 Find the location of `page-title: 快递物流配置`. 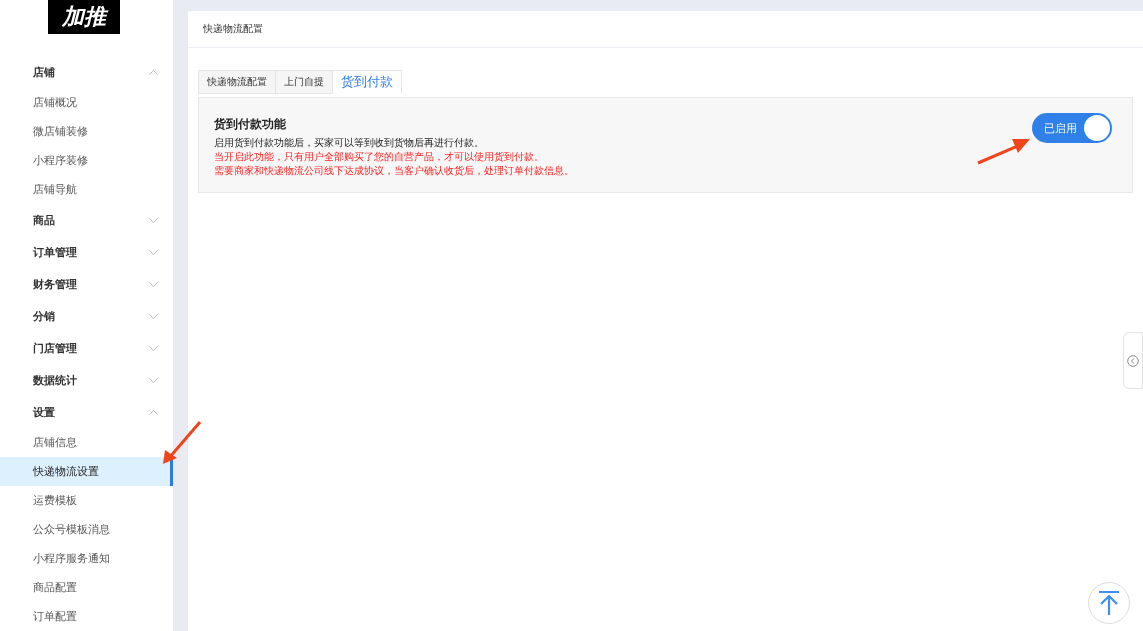

page-title: 快递物流配置 is located at coordinates (233, 29).